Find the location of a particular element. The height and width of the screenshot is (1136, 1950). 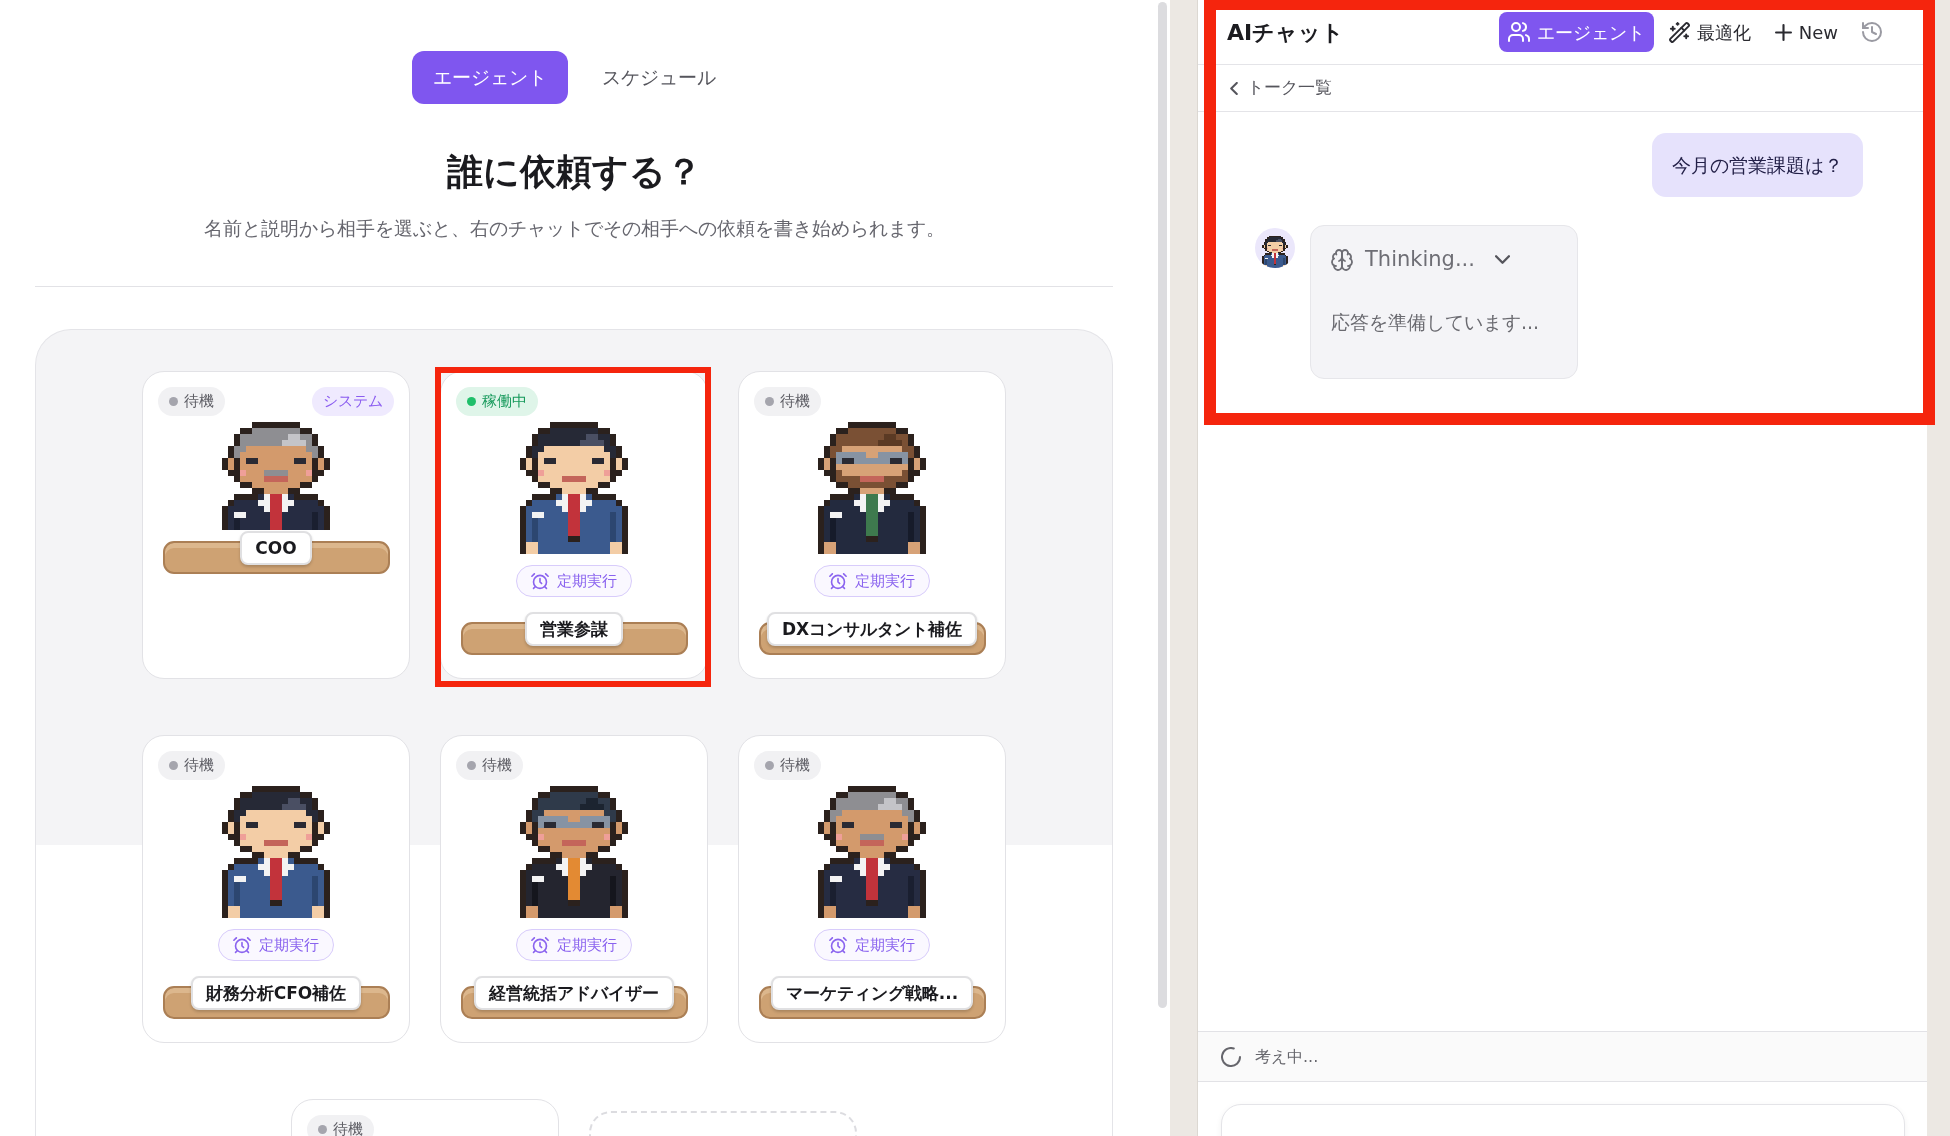

agent-avatar-icon is located at coordinates (1275, 248).